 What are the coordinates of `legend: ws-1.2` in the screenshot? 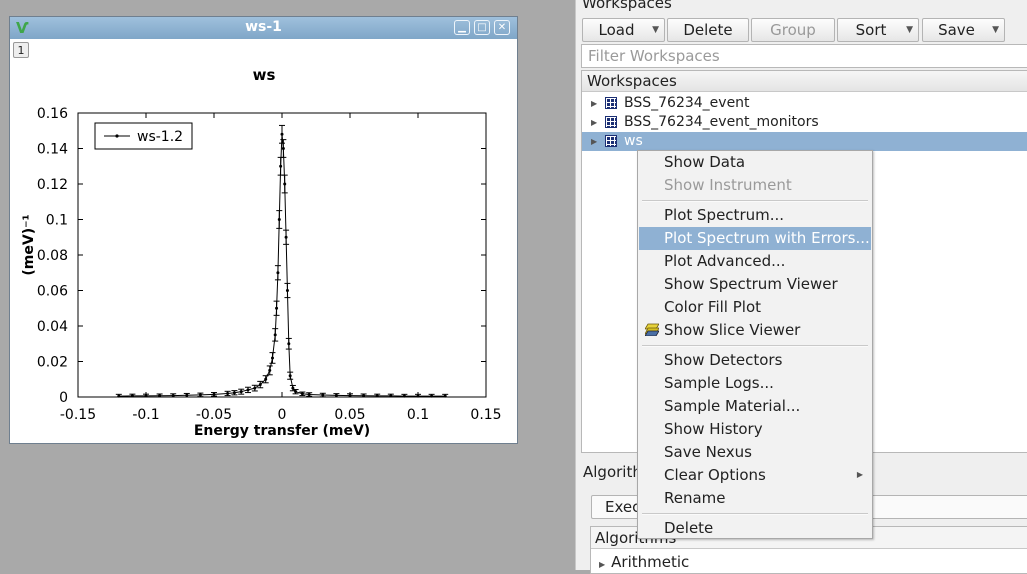 It's located at (143, 136).